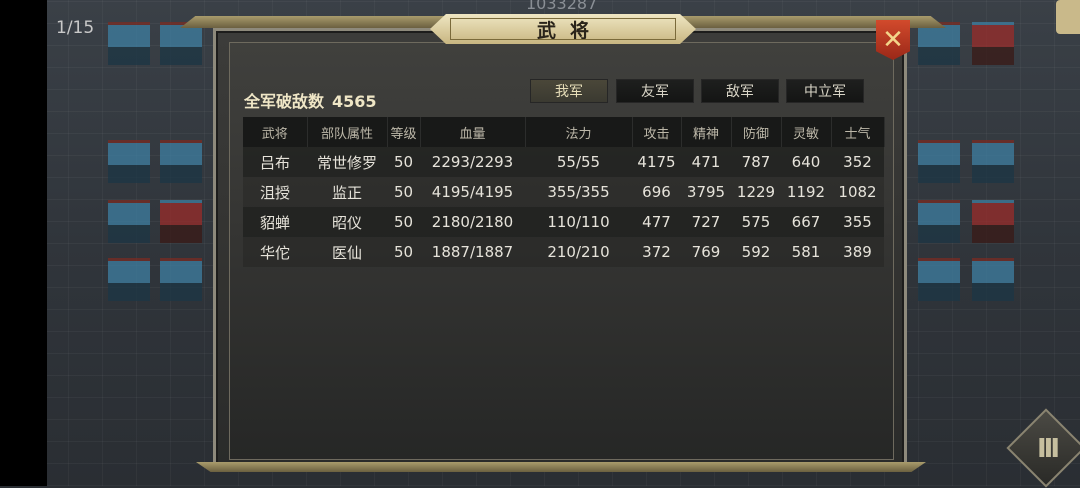 The width and height of the screenshot is (1080, 488). What do you see at coordinates (756, 192) in the screenshot?
I see `cell-defense: 1229` at bounding box center [756, 192].